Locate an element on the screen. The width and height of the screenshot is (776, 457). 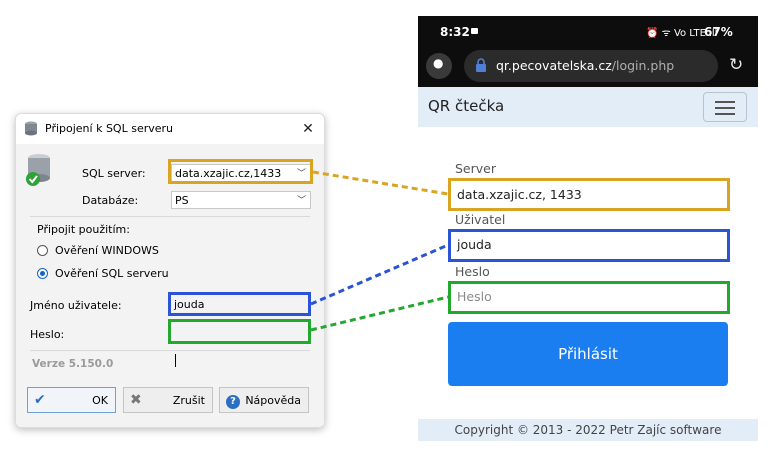
connector-lines is located at coordinates (379, 251).